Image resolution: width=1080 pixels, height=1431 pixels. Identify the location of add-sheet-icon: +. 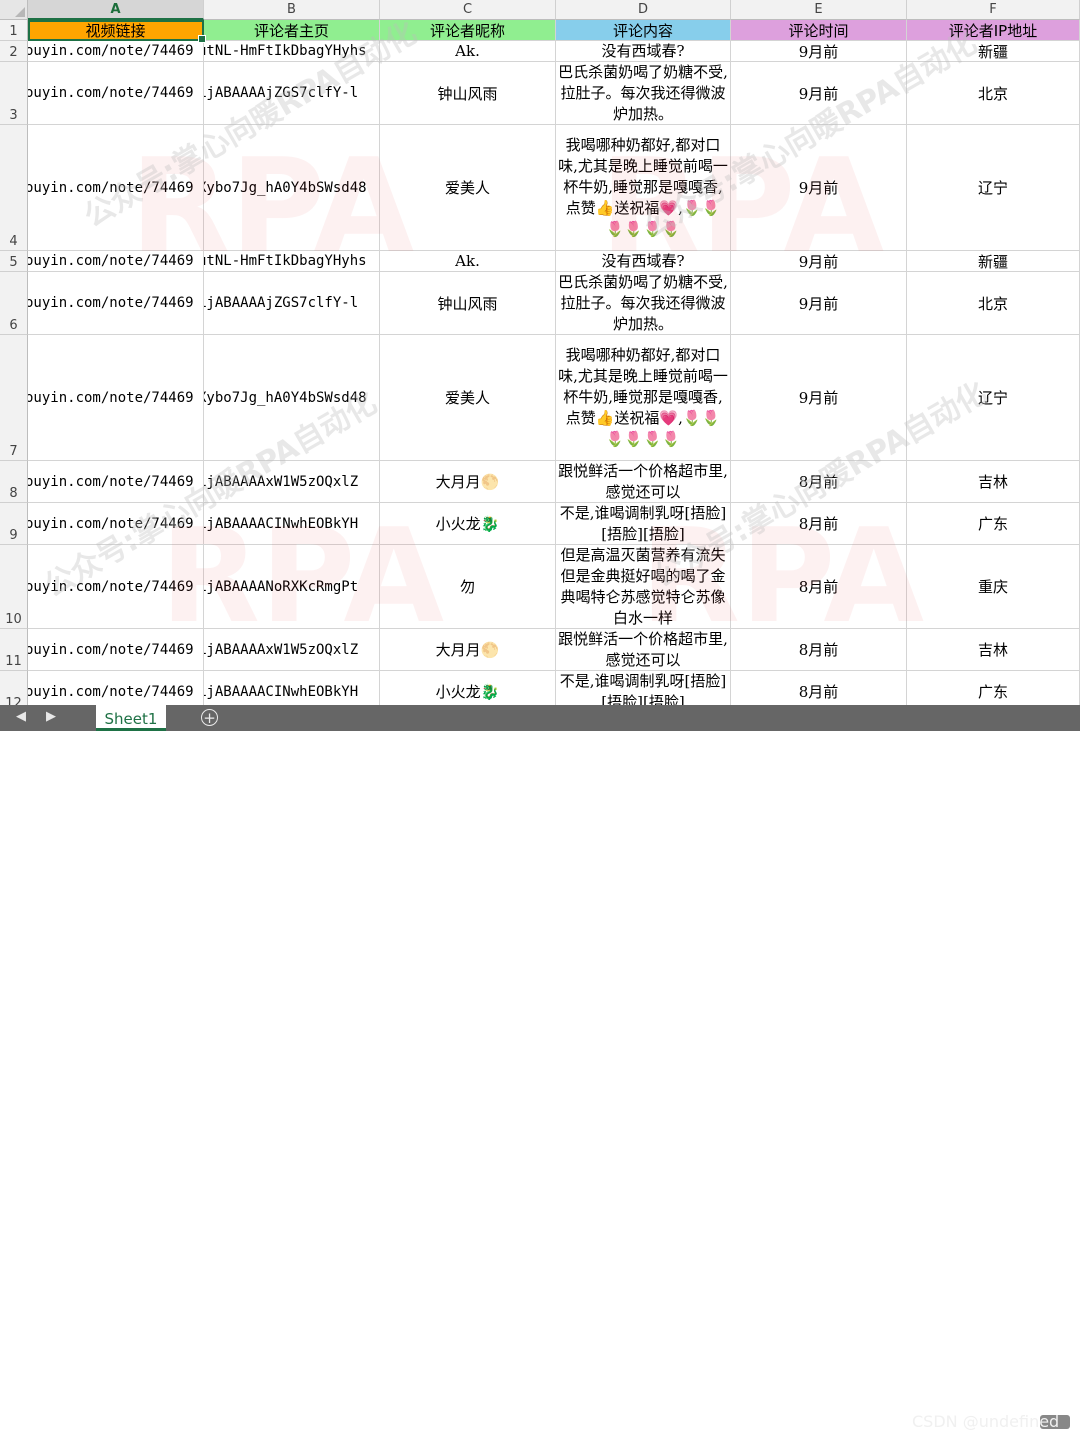
(209, 717).